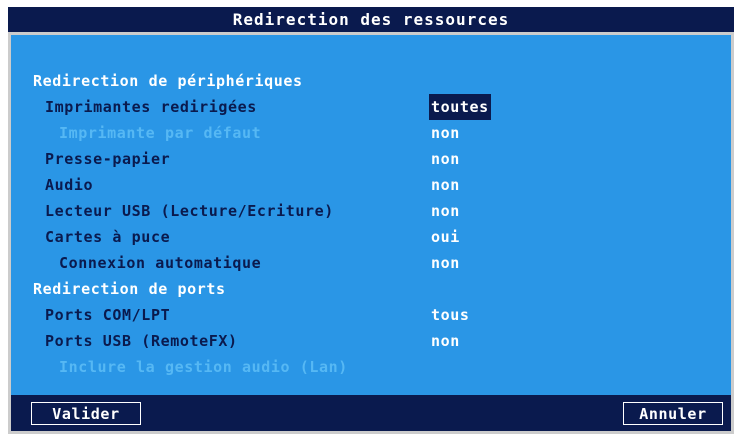 Image resolution: width=742 pixels, height=441 pixels. Describe the element at coordinates (371, 19) in the screenshot. I see `dialog-title: Redirection des ressources` at that location.